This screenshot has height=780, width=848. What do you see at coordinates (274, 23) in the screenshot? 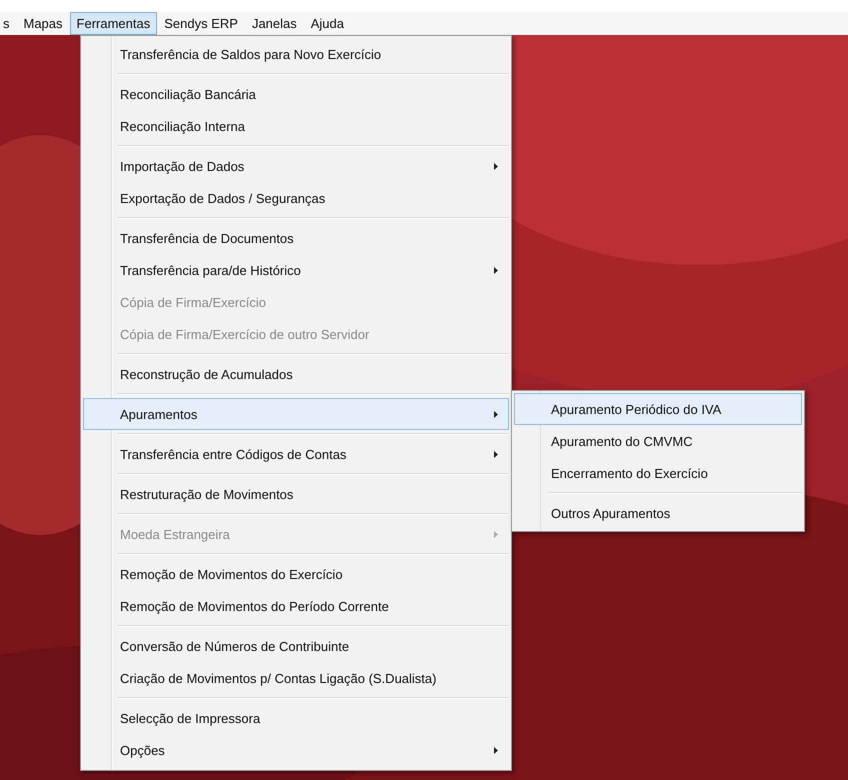
I see `menu-bar-item: Janelas` at bounding box center [274, 23].